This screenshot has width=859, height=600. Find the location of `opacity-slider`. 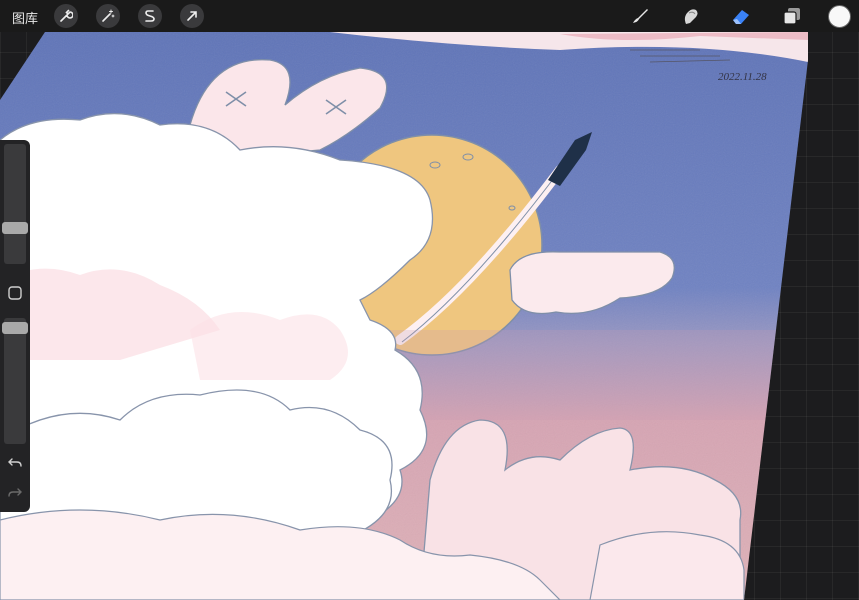

opacity-slider is located at coordinates (15, 381).